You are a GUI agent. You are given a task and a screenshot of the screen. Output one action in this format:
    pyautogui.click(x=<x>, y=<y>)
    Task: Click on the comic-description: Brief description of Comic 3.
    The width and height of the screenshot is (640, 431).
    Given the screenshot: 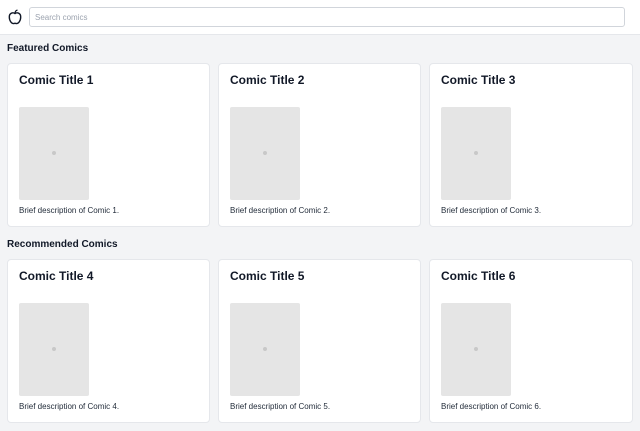 What is the action you would take?
    pyautogui.click(x=491, y=210)
    